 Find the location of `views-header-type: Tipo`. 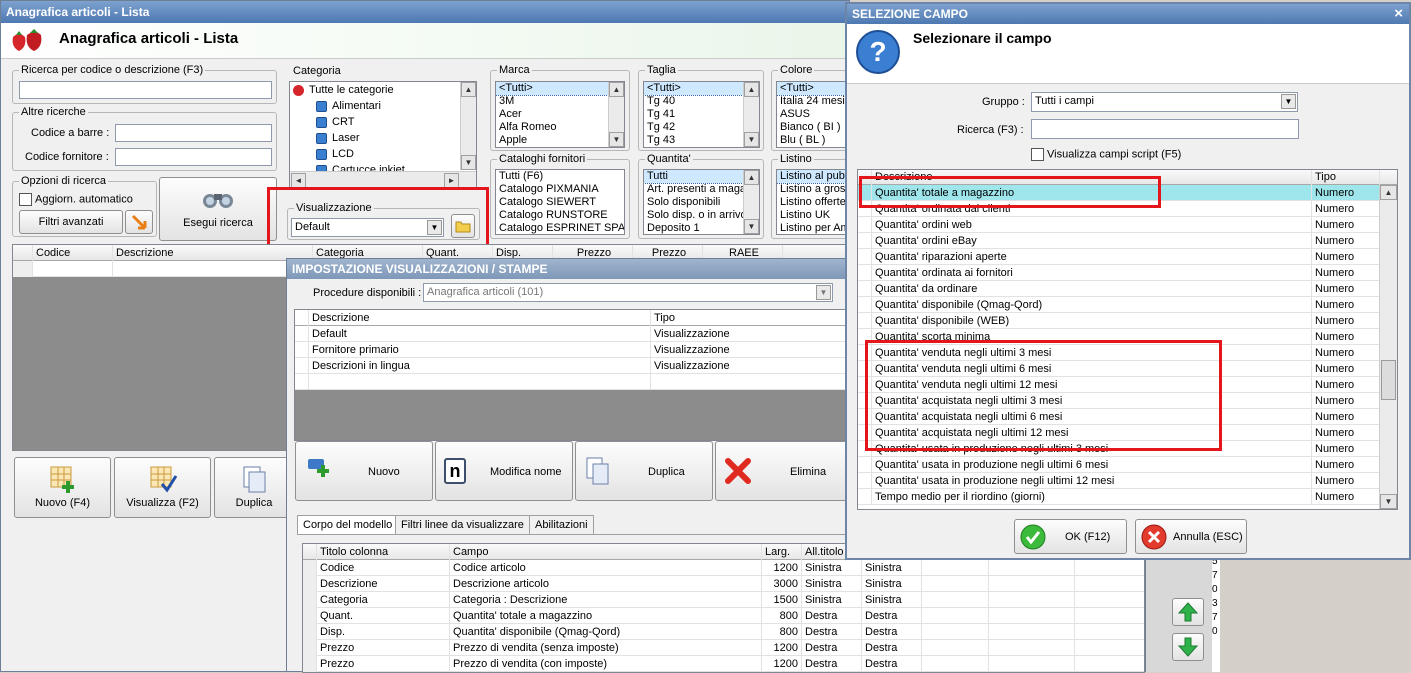

views-header-type: Tipo is located at coordinates (751, 318).